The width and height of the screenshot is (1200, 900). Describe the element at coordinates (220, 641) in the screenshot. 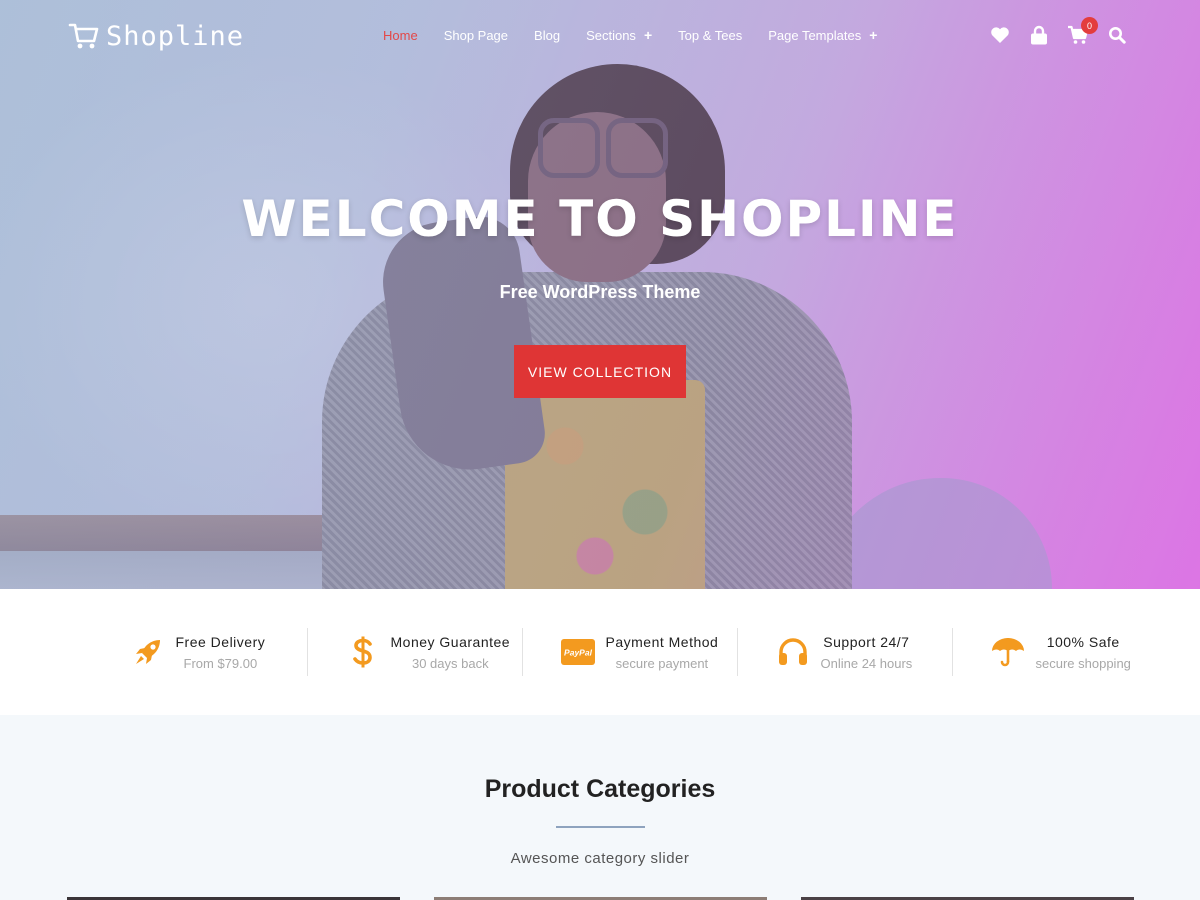

I see `feature-title: Free Delivery` at that location.